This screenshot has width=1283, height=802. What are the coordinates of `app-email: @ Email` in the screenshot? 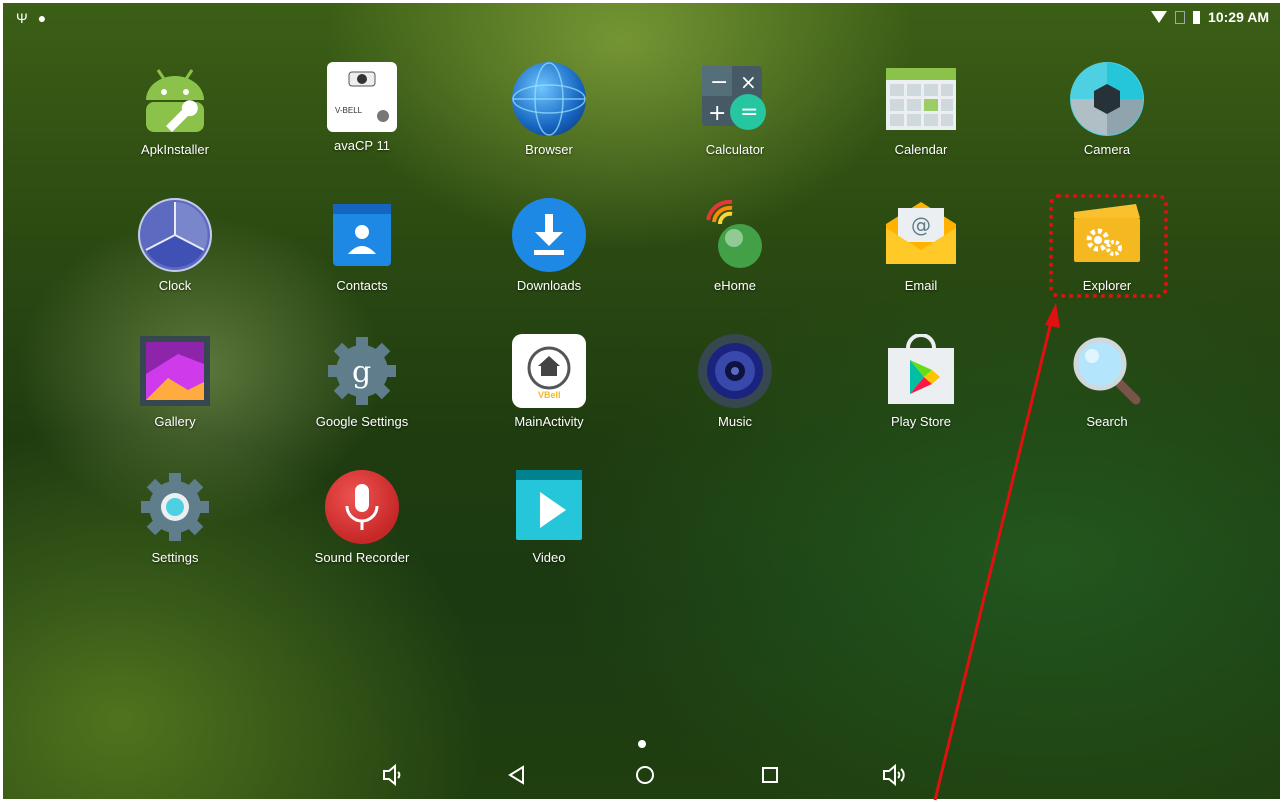 It's located at (921, 245).